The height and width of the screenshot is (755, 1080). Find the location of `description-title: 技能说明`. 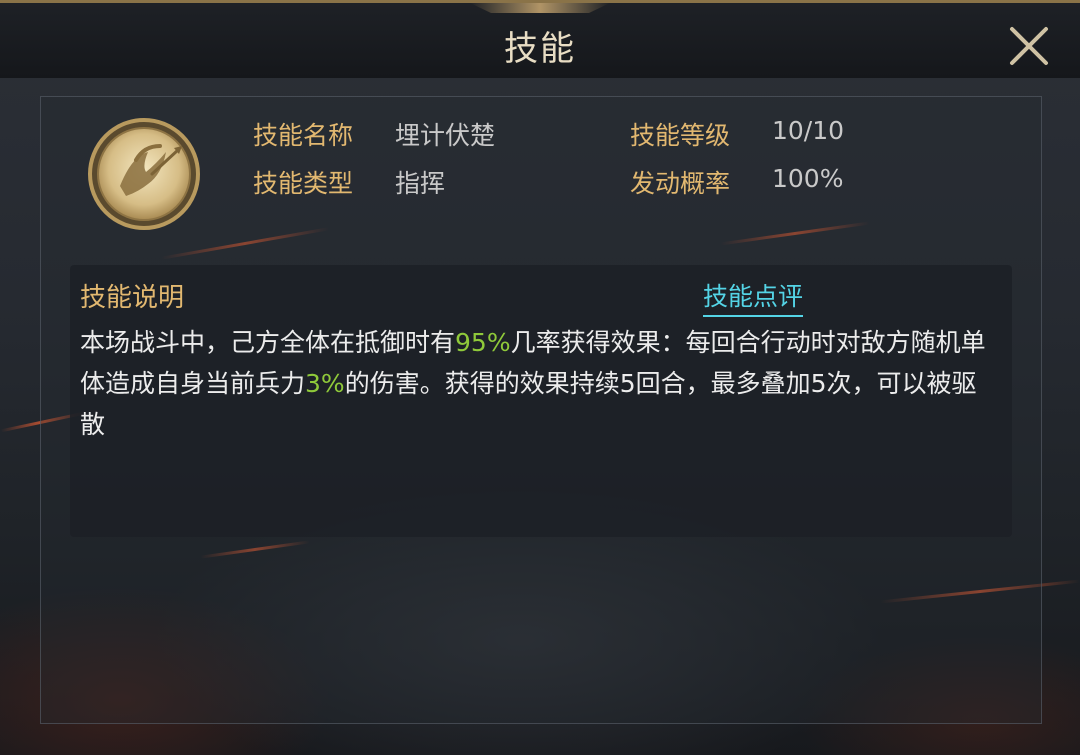

description-title: 技能说明 is located at coordinates (132, 298).